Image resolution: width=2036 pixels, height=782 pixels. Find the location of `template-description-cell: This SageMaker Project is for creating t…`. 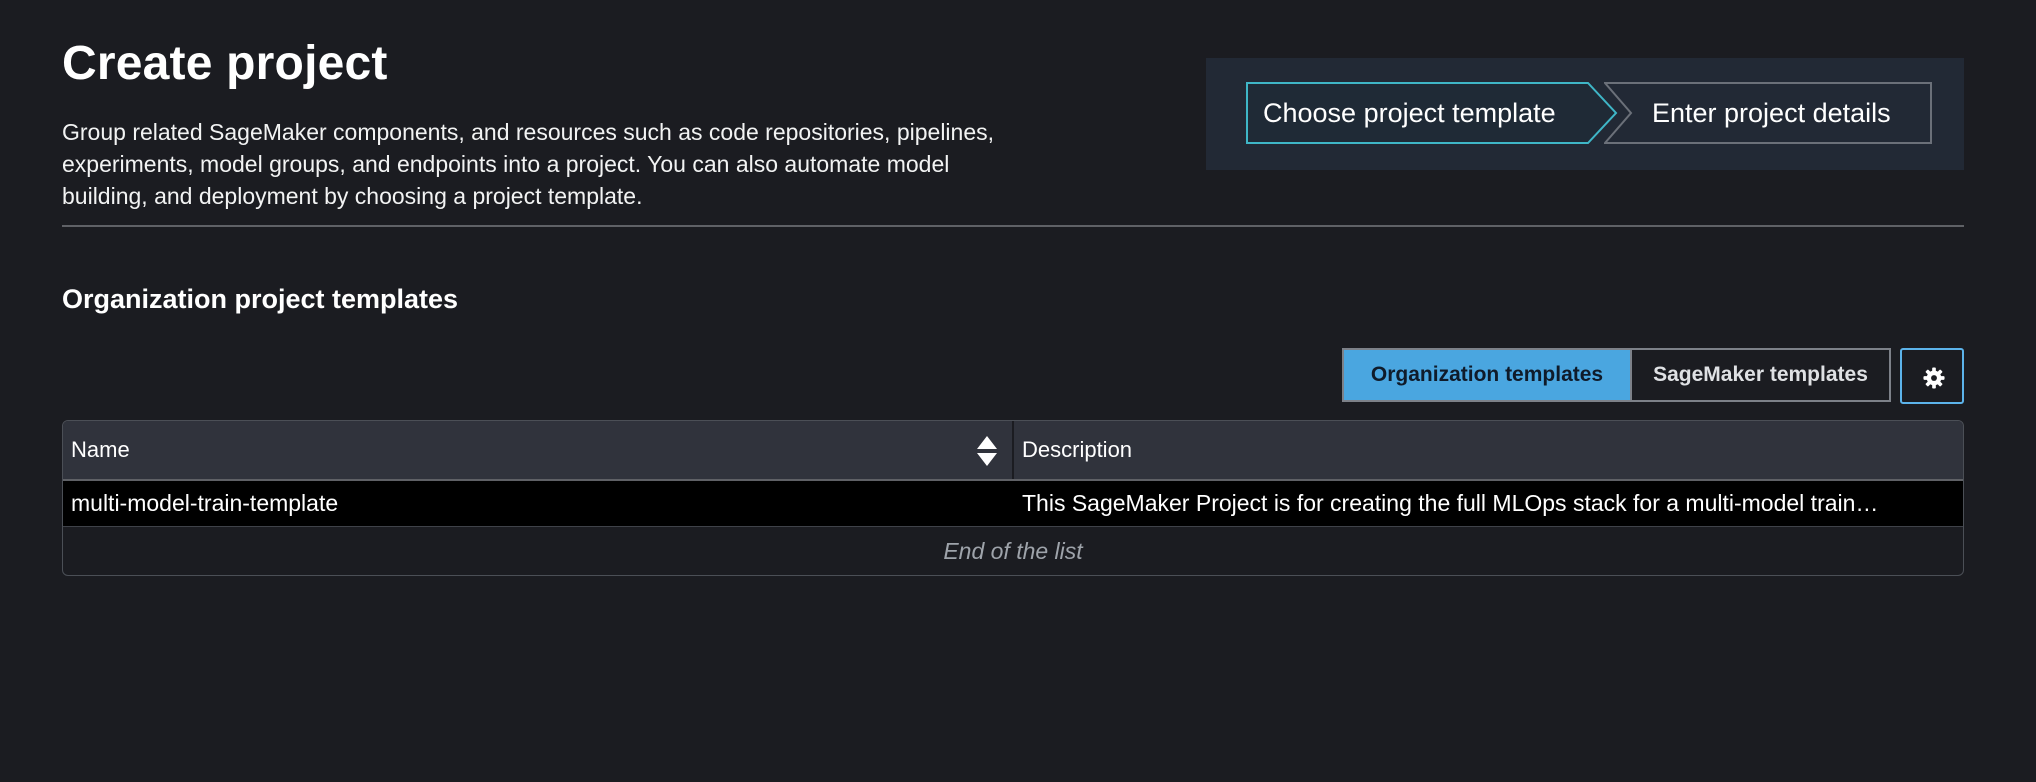

template-description-cell: This SageMaker Project is for creating t… is located at coordinates (1450, 503).